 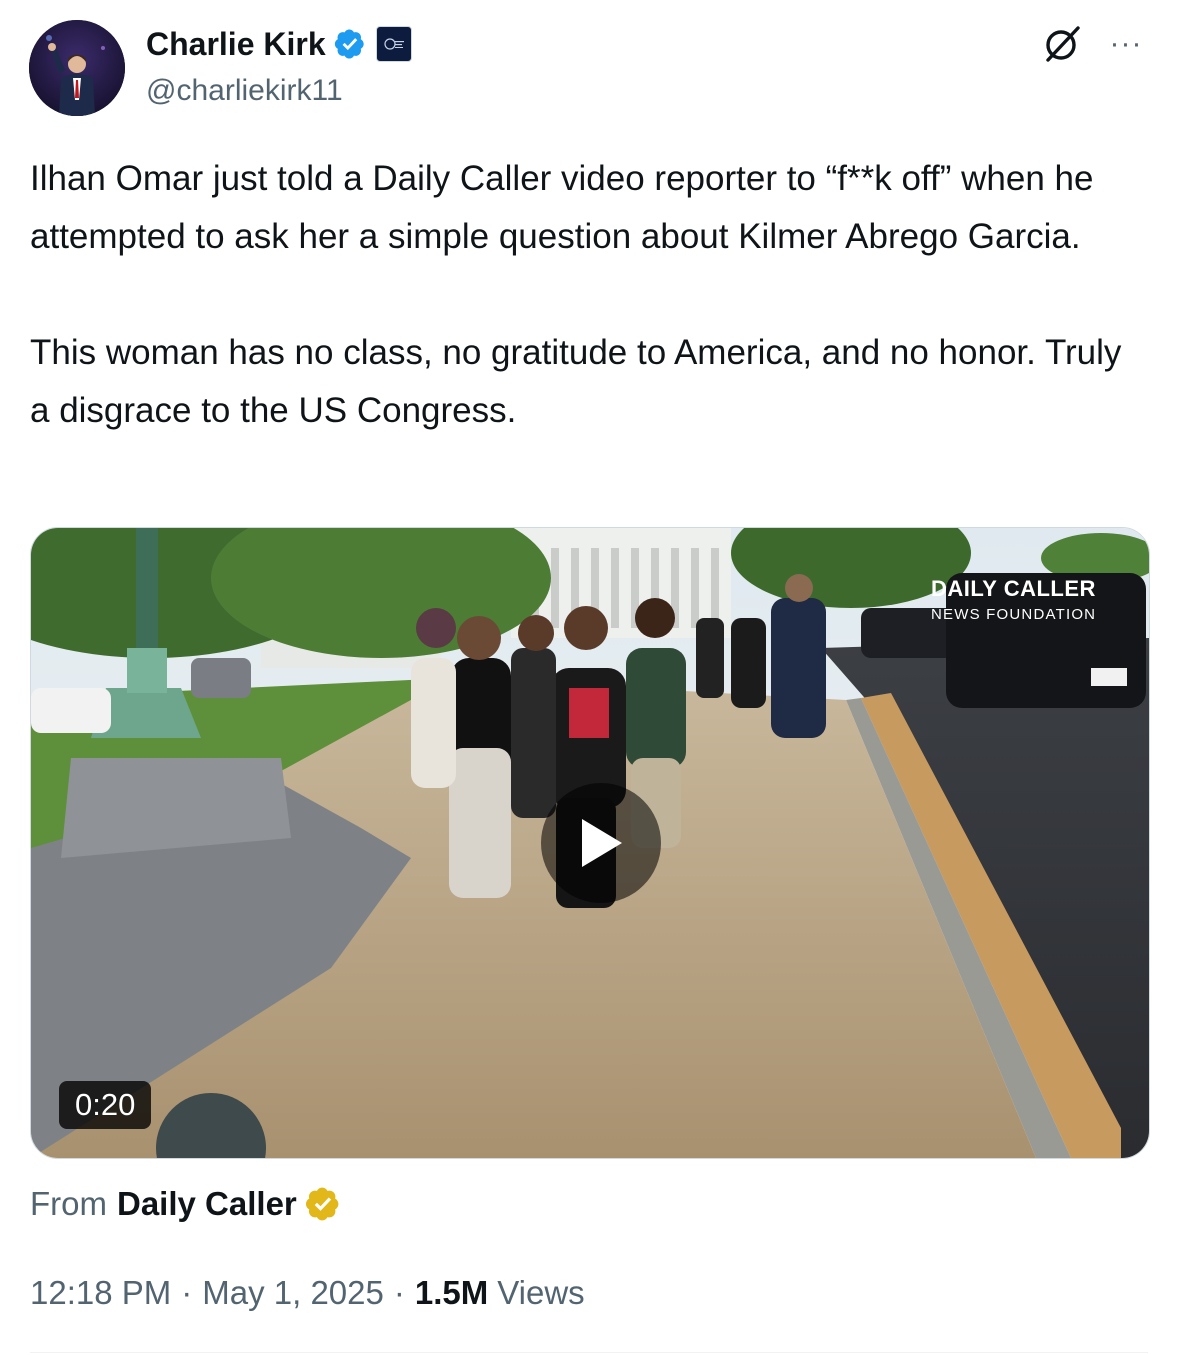 What do you see at coordinates (323, 1204) in the screenshot?
I see `gold-verified-badge-icon` at bounding box center [323, 1204].